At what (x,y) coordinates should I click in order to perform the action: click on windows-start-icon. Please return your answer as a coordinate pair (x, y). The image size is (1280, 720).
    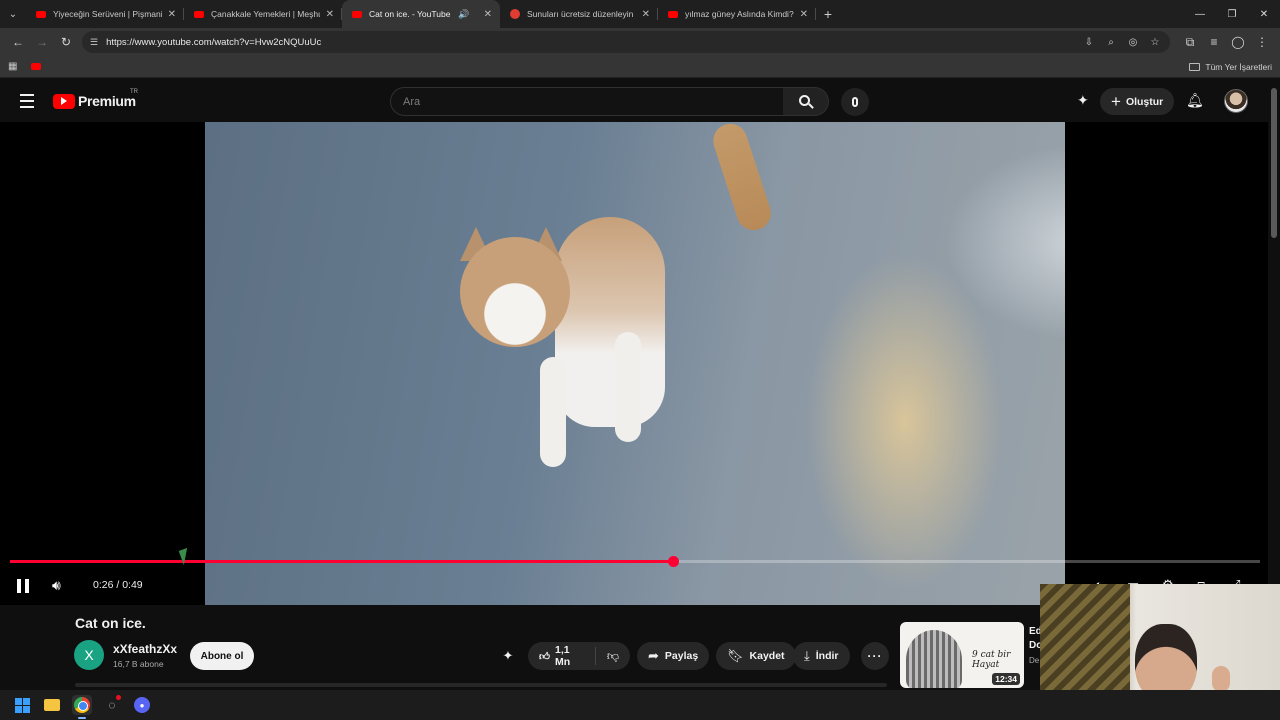
    Looking at the image, I should click on (22, 705).